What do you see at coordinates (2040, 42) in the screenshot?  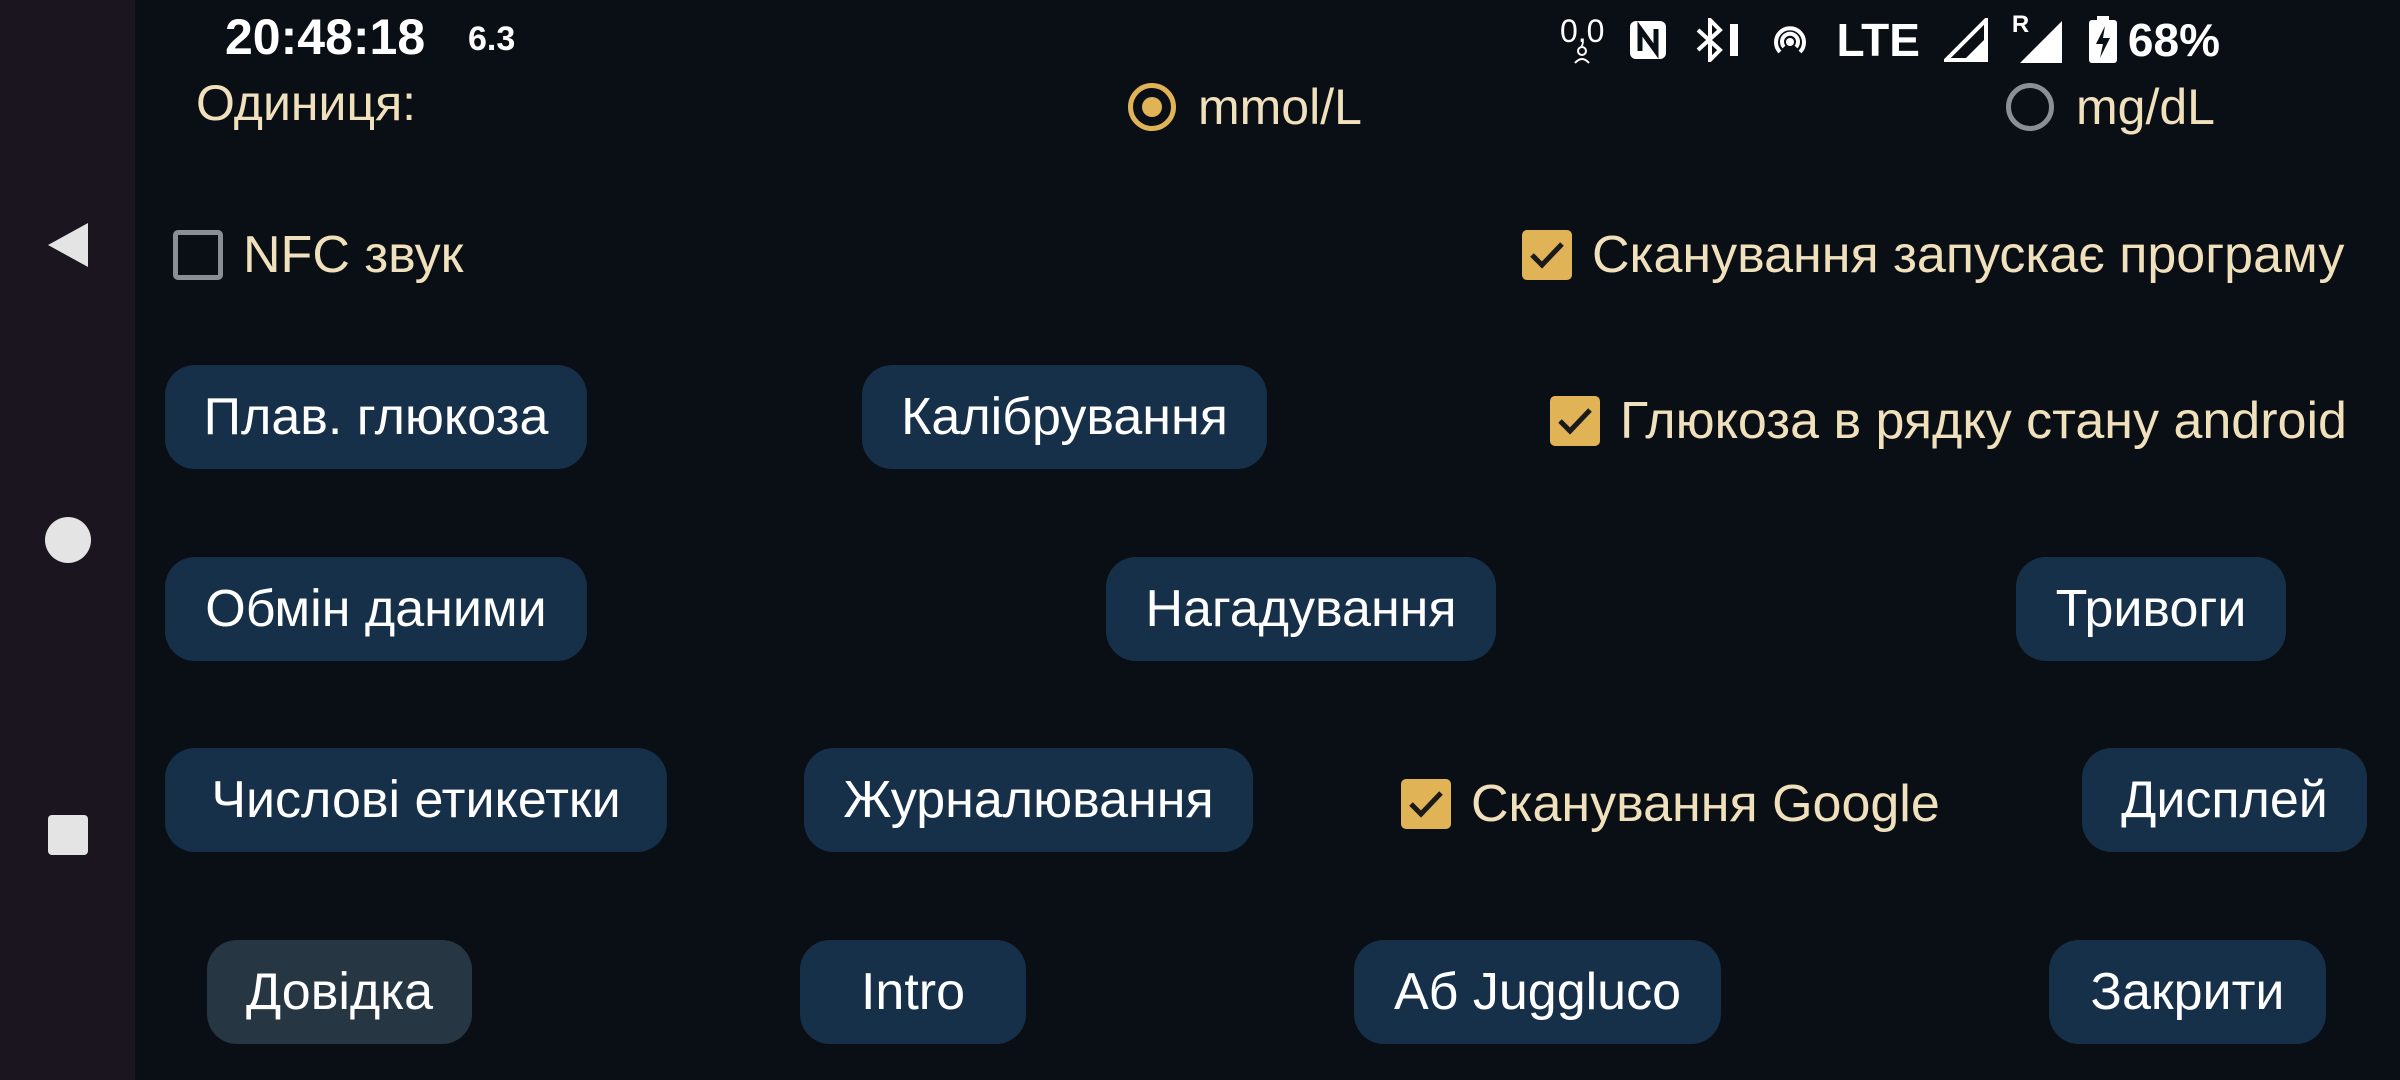 I see `signal-roaming-icon` at bounding box center [2040, 42].